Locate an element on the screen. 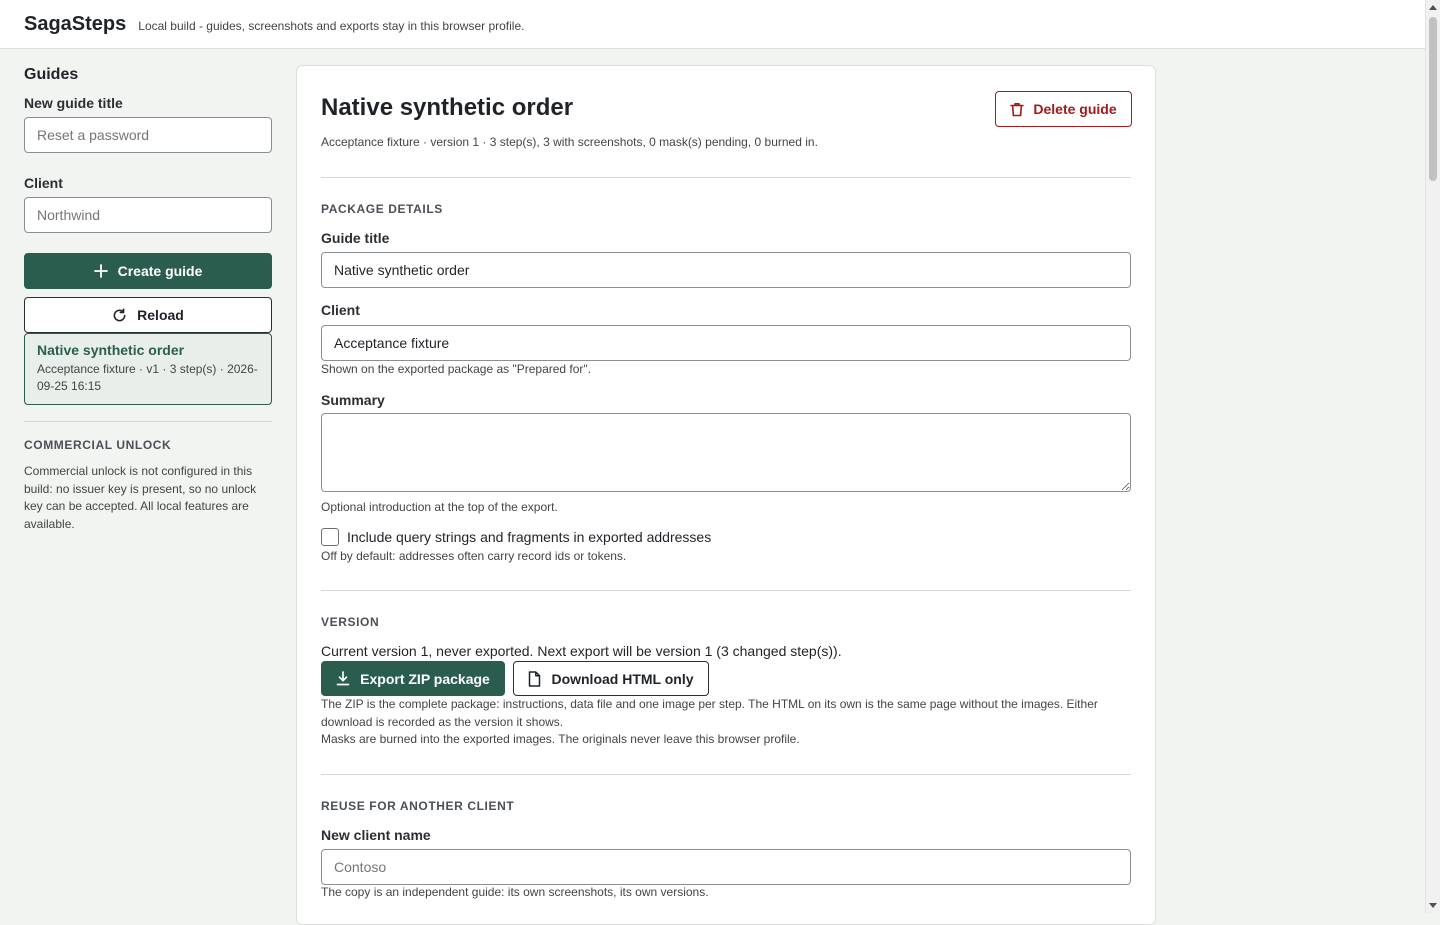  file-icon is located at coordinates (534, 678).